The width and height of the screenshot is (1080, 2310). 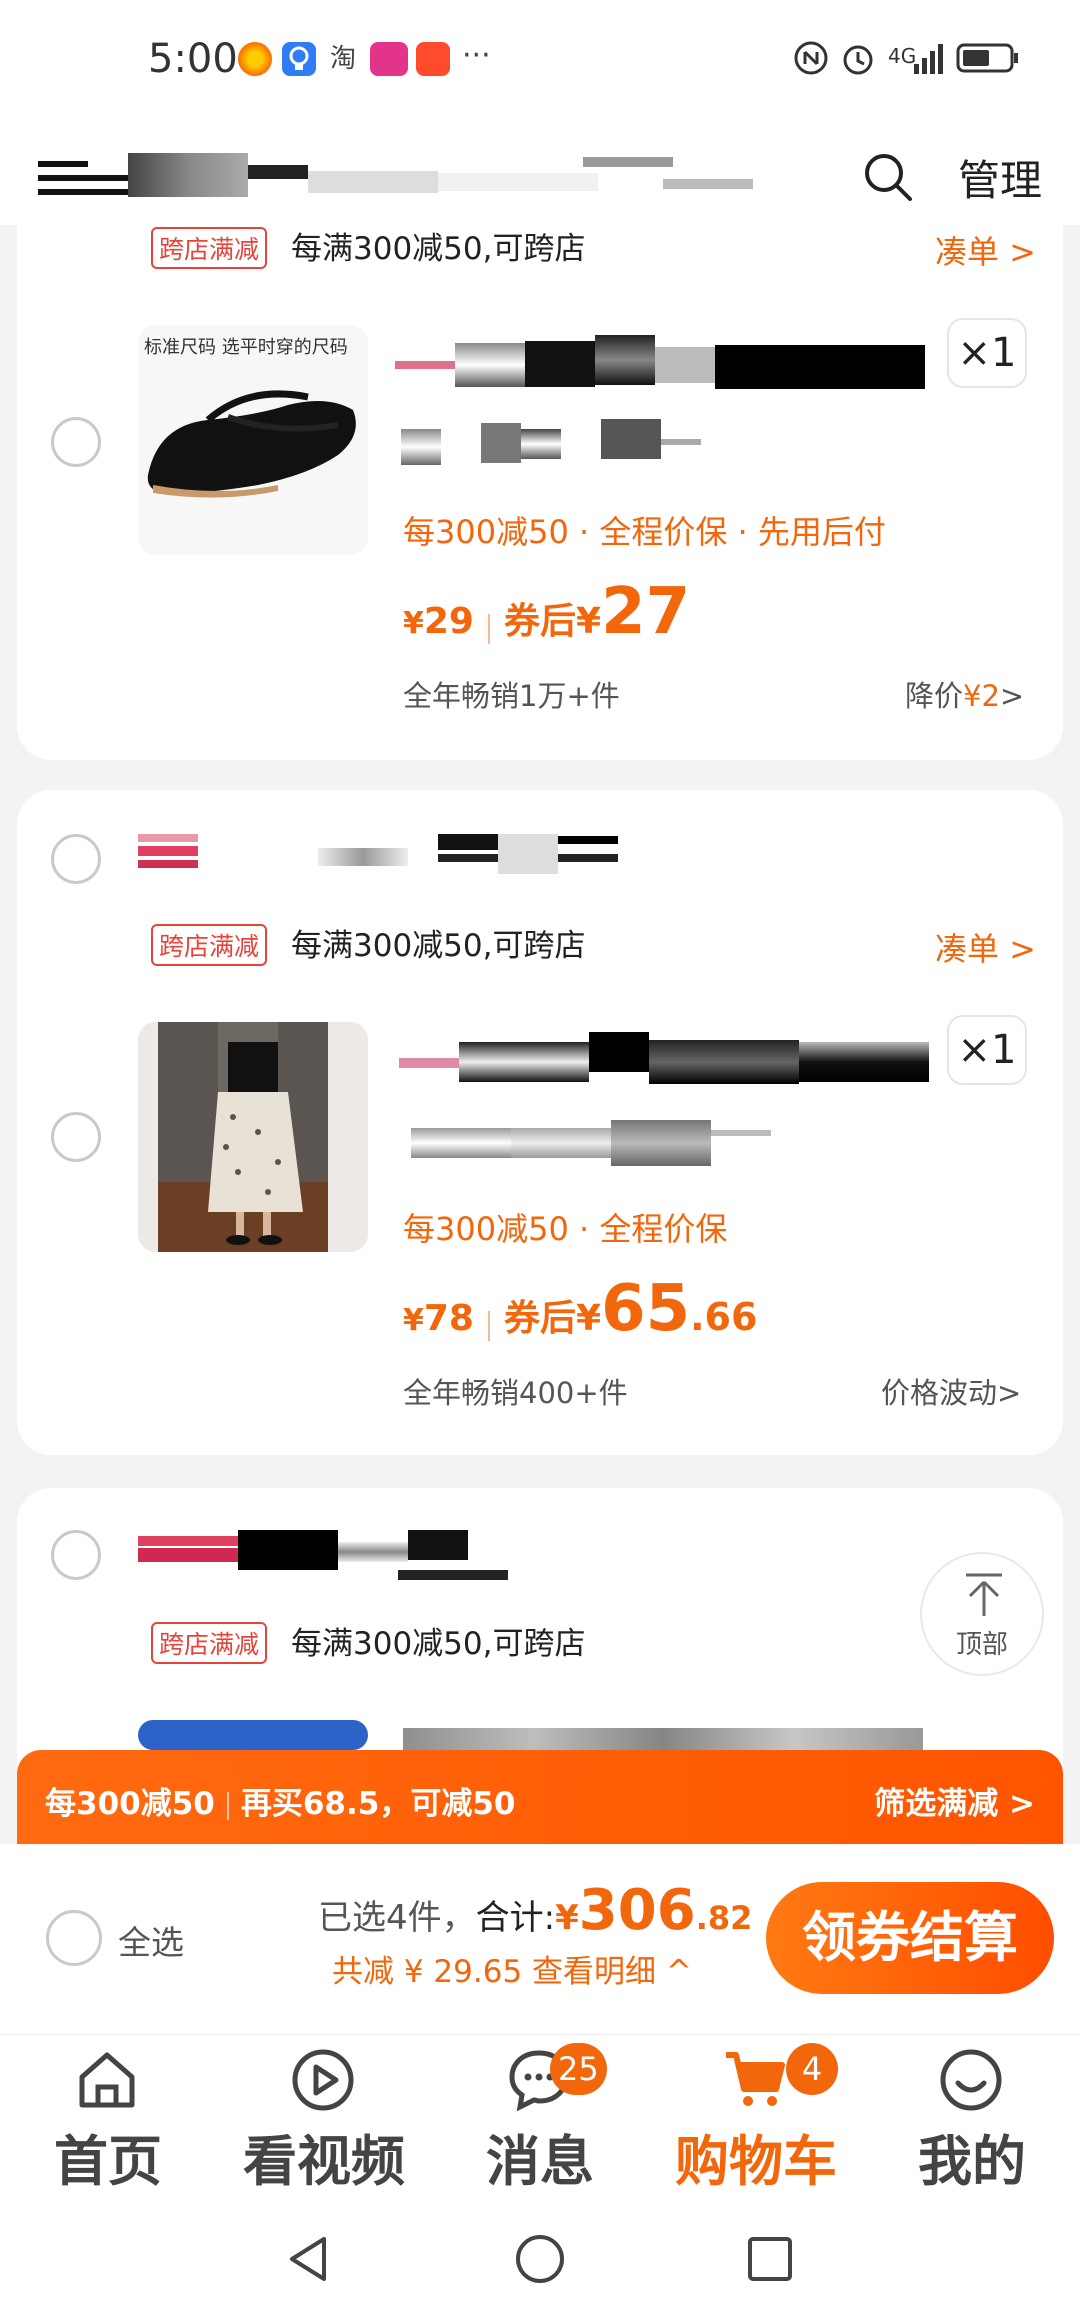 I want to click on status-bar: 5:00 淘 ··· 4G, so click(x=540, y=62).